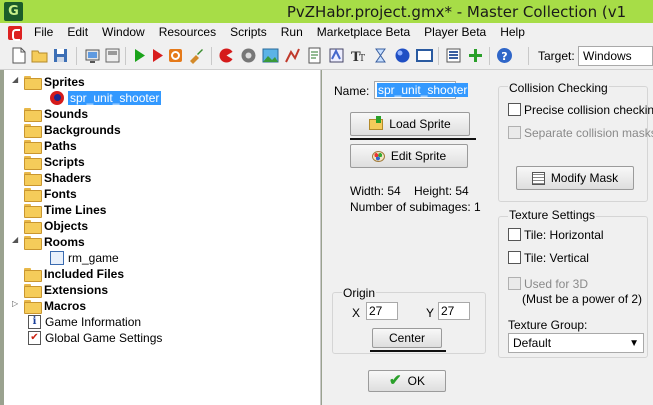 This screenshot has height=405, width=653. What do you see at coordinates (56, 114) in the screenshot?
I see `tree-item-sounds: Sounds` at bounding box center [56, 114].